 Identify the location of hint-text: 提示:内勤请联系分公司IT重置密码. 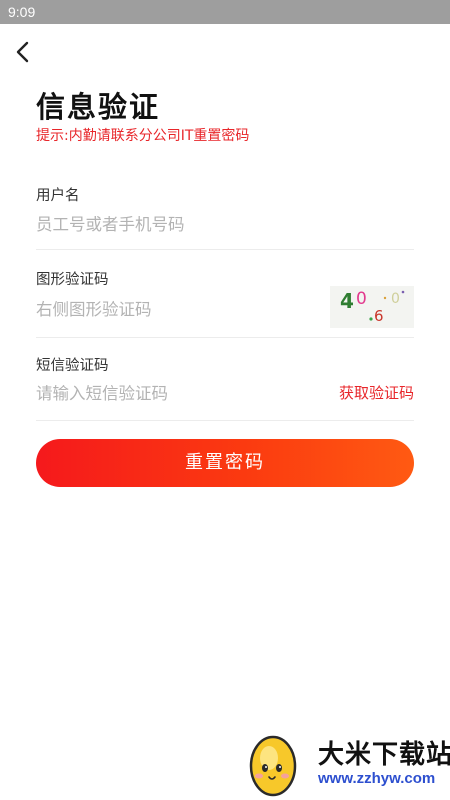
(143, 136).